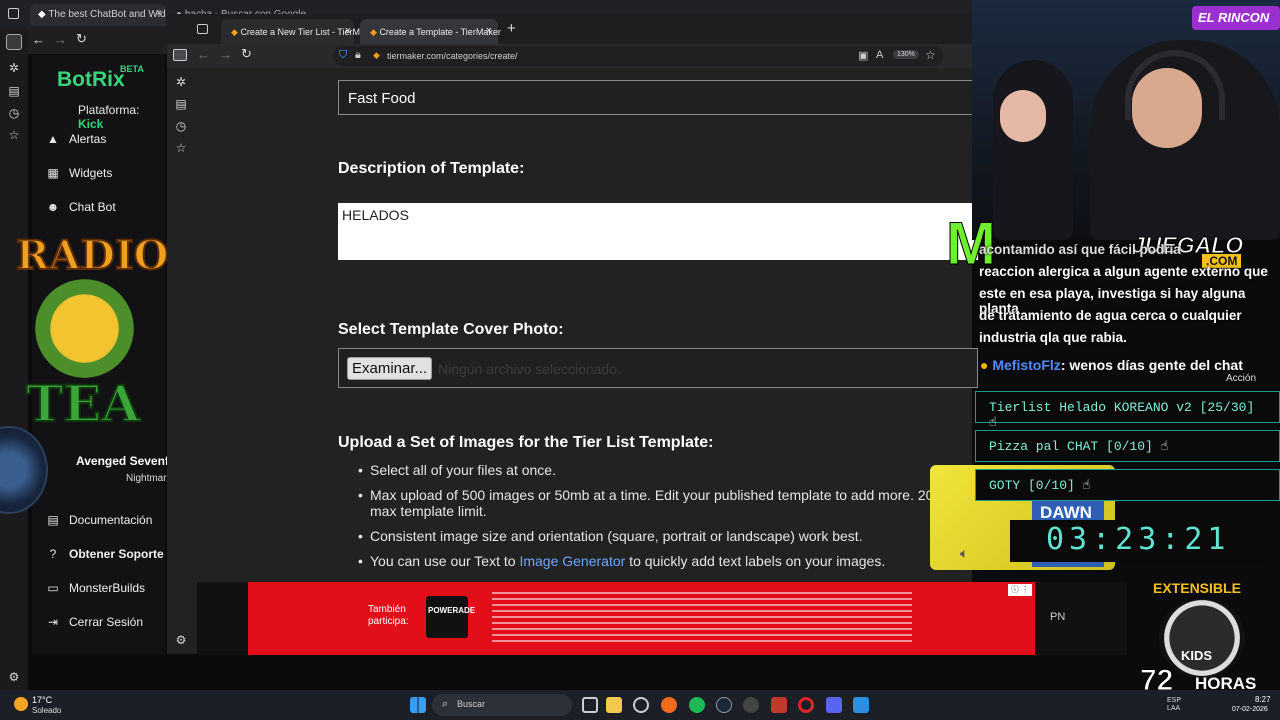 This screenshot has width=1280, height=720. What do you see at coordinates (502, 705) in the screenshot?
I see `taskbar-search: ⌕ Buscar` at bounding box center [502, 705].